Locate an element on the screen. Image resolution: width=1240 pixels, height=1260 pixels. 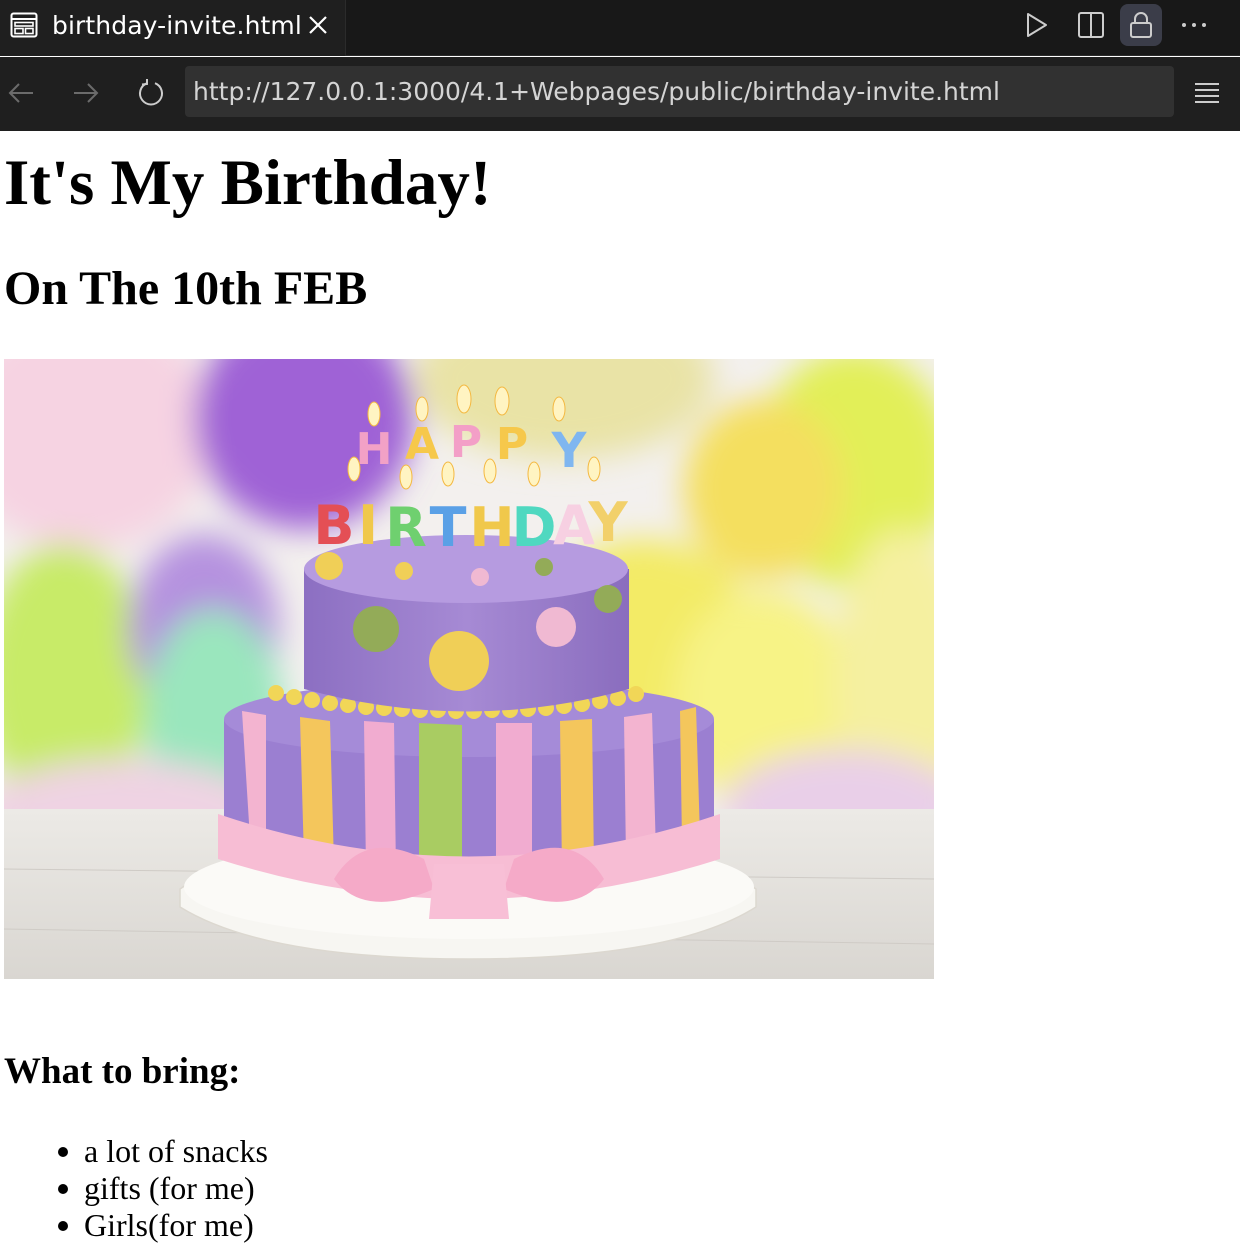
candle-letter: I is located at coordinates (368, 525).